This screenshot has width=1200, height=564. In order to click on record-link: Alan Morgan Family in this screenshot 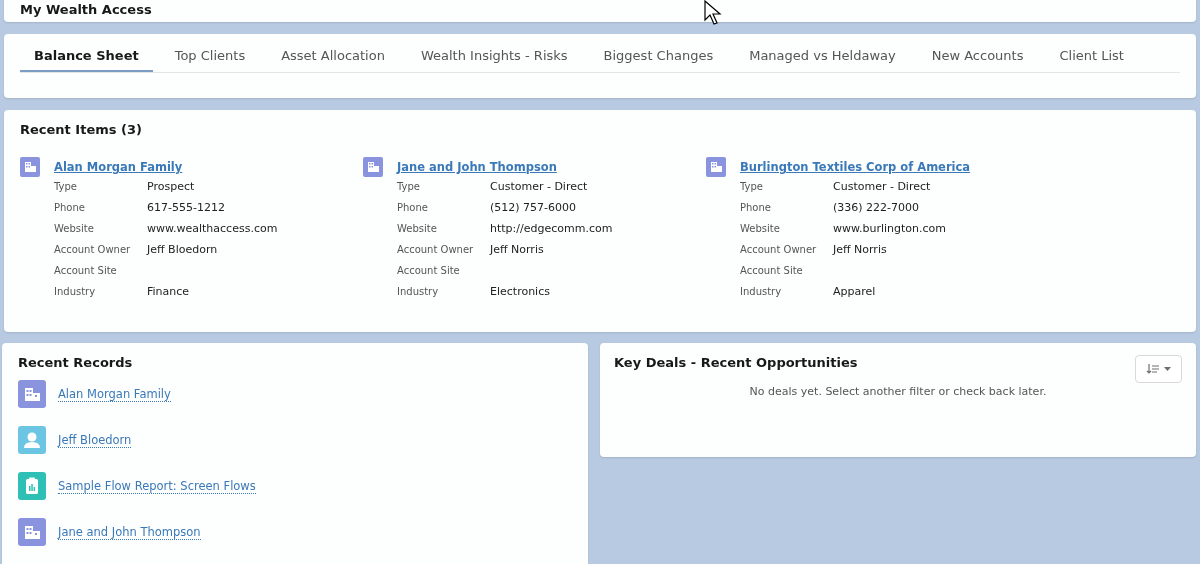, I will do `click(114, 394)`.